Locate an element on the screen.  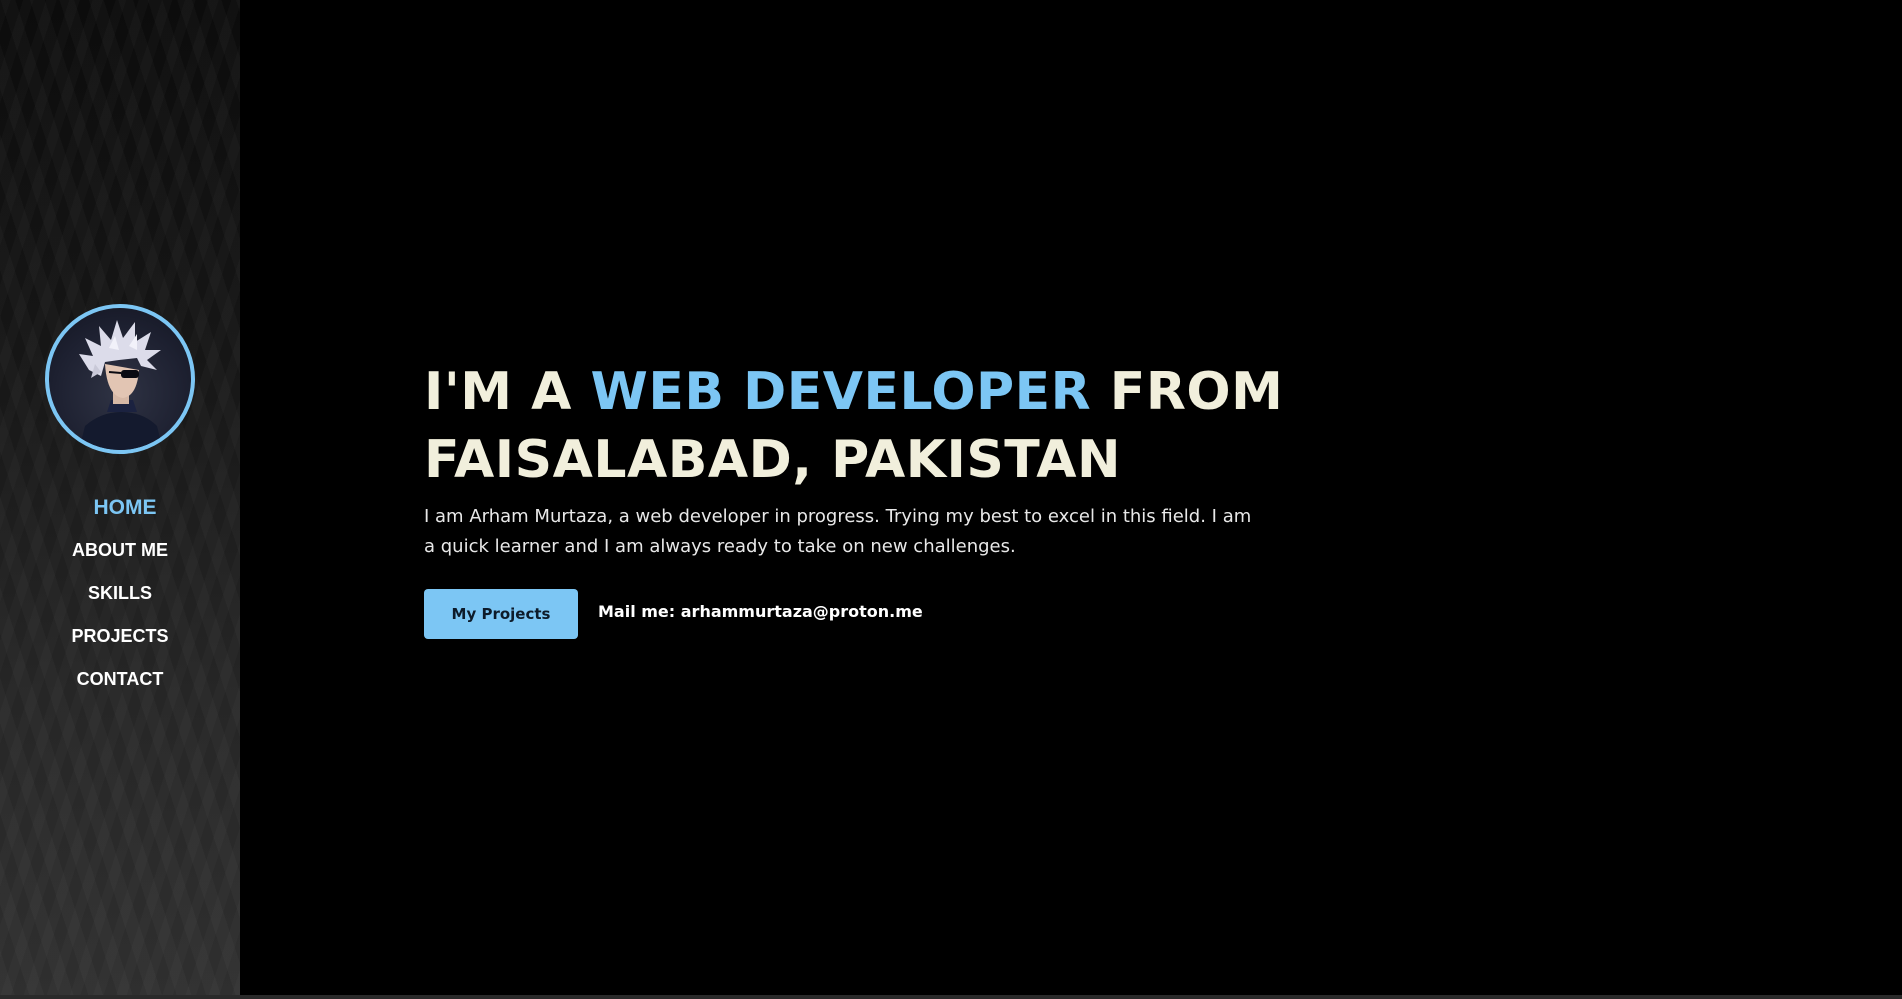
mail-contact: Mail me: arhammurtaza@proton.me is located at coordinates (760, 611).